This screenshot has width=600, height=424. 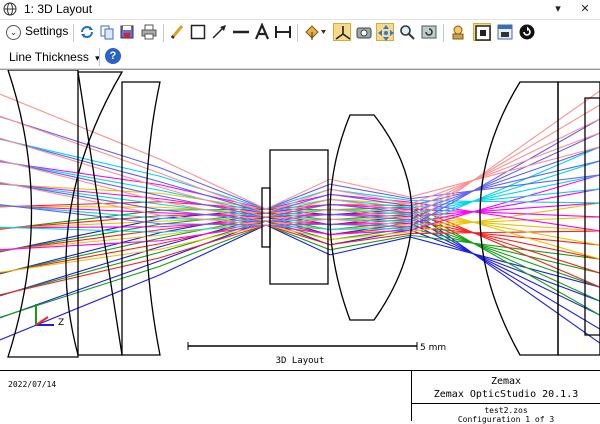 What do you see at coordinates (13, 32) in the screenshot?
I see `chevron-down-icon: ⌄` at bounding box center [13, 32].